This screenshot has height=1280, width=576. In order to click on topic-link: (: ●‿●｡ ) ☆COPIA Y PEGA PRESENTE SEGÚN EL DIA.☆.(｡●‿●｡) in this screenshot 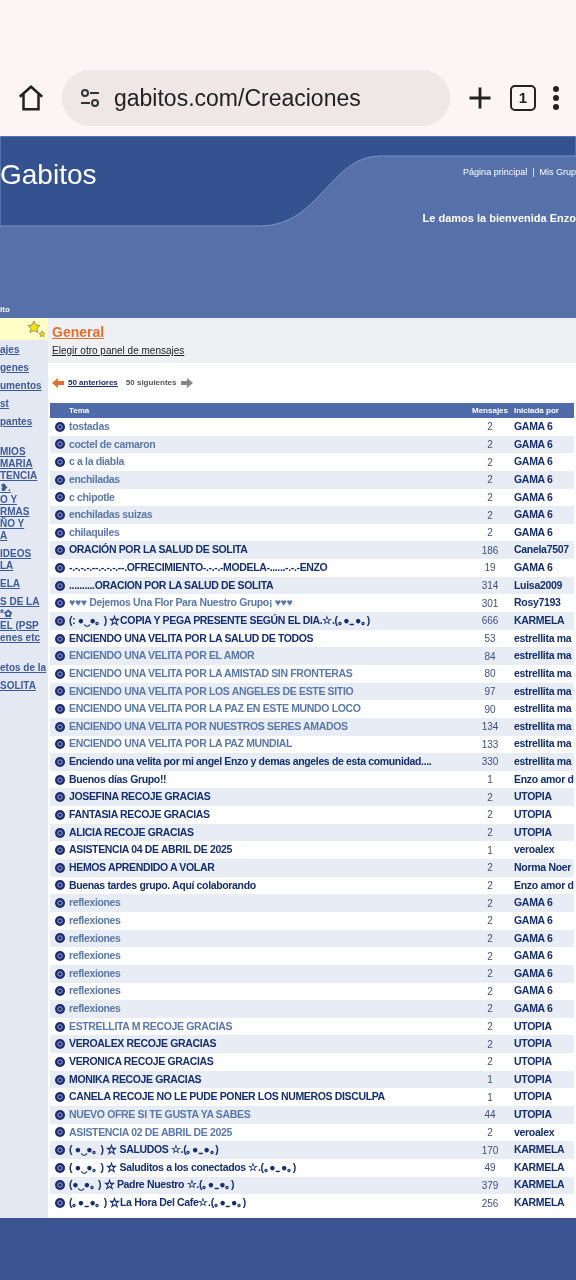, I will do `click(267, 621)`.